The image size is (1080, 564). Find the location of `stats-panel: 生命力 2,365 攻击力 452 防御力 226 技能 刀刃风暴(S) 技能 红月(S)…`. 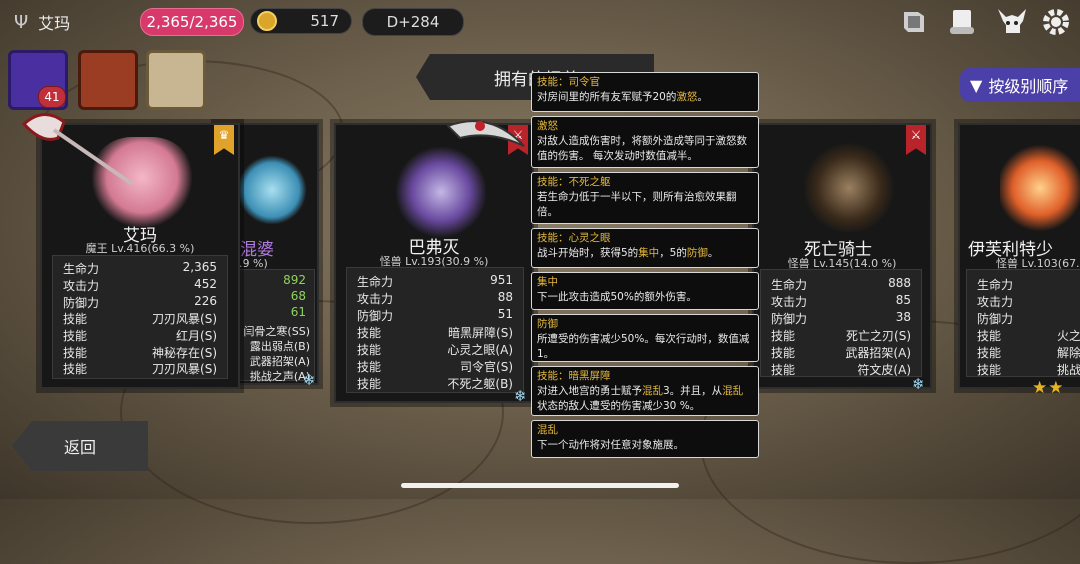

stats-panel: 生命力 2,365 攻击力 452 防御力 226 技能 刀刃风暴(S) 技能 红月(S)… is located at coordinates (140, 317).